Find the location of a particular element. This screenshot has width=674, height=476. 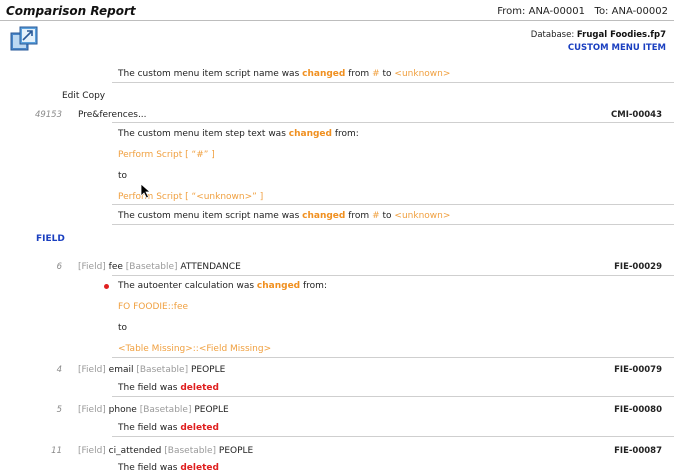

new-calc-value: <Table Missing>::<Field Missing> is located at coordinates (195, 349).